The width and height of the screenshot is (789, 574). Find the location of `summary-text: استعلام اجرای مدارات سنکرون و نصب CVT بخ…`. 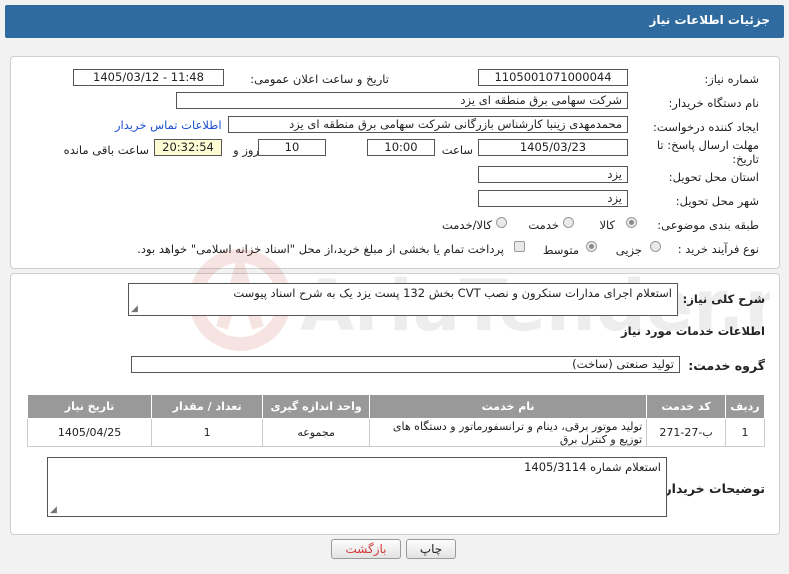

summary-text: استعلام اجرای مدارات سنکرون و نصب CVT بخ… is located at coordinates (452, 293).